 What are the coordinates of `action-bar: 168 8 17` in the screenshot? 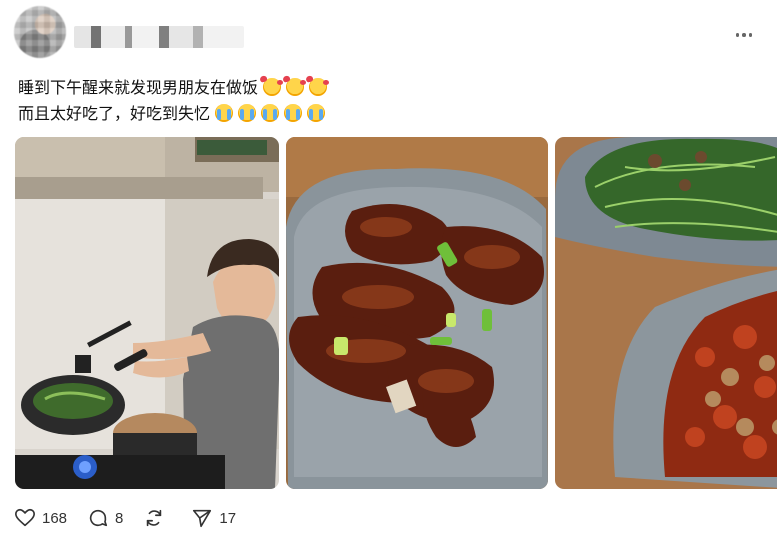 It's located at (135, 518).